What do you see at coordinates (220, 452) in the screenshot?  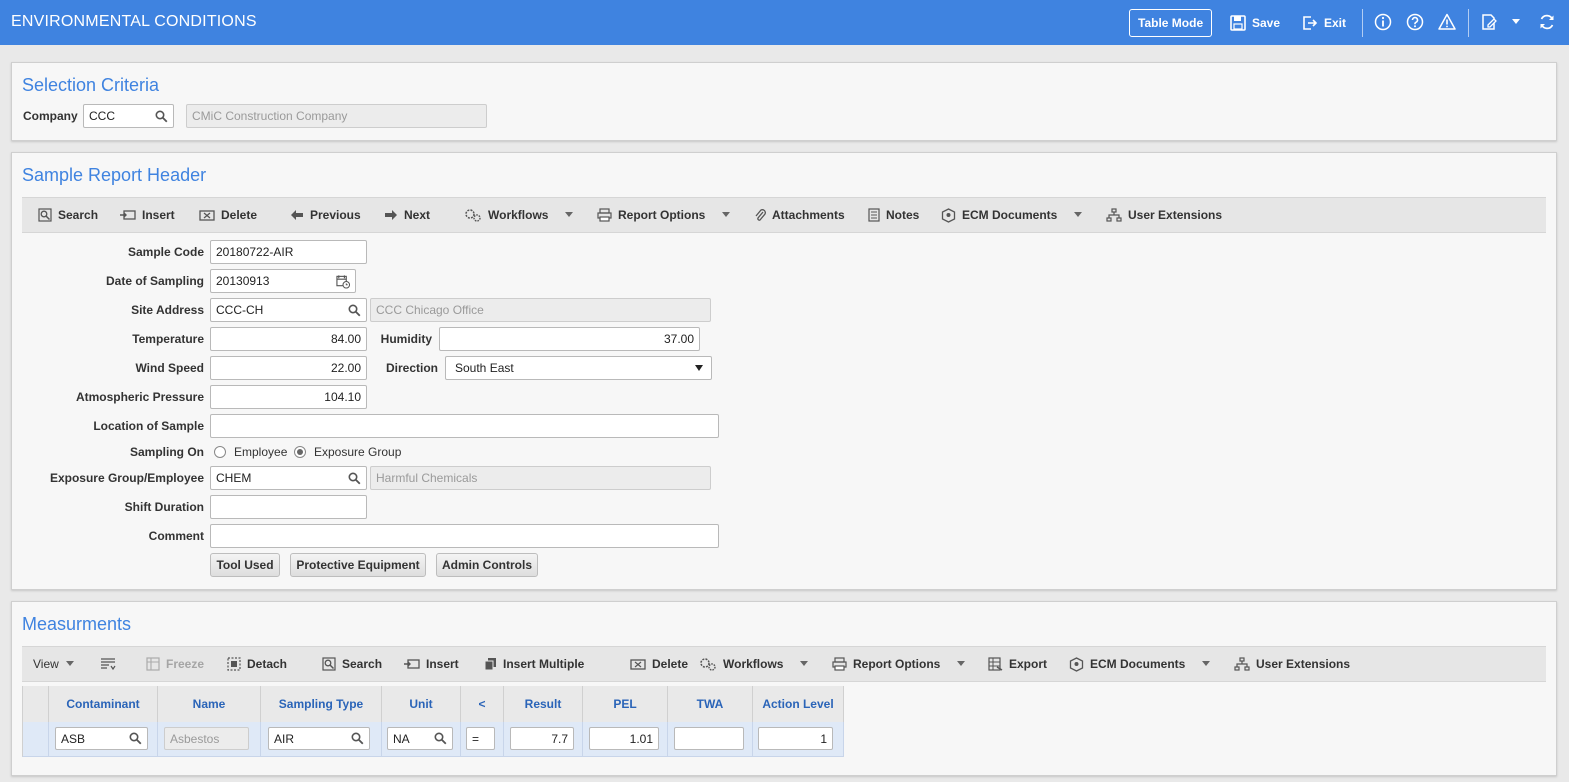 I see `sampling-on-employee-radio` at bounding box center [220, 452].